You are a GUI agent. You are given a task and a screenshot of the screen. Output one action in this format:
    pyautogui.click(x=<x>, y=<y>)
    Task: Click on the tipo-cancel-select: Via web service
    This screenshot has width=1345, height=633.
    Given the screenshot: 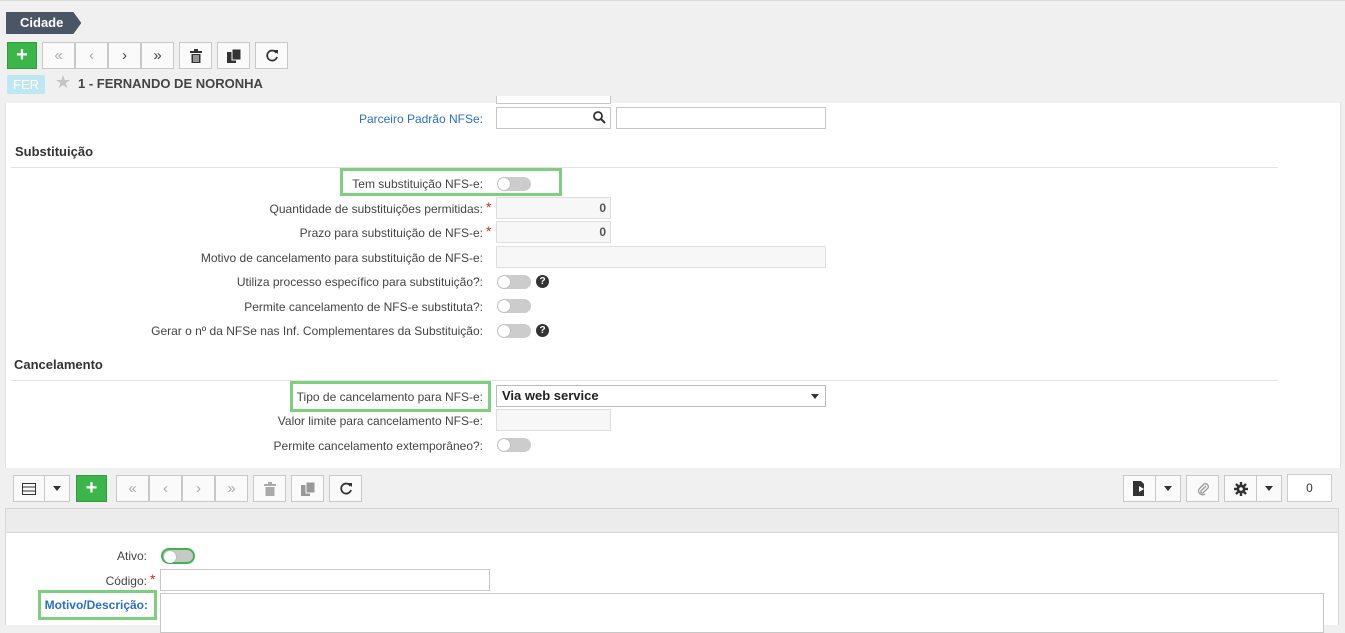 What is the action you would take?
    pyautogui.click(x=661, y=396)
    